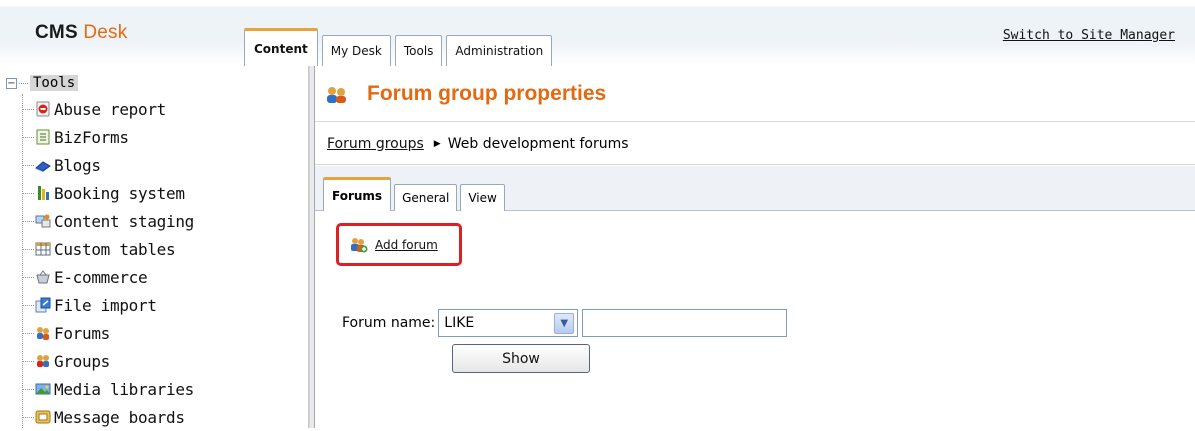 Image resolution: width=1195 pixels, height=431 pixels. I want to click on main-tabs: Content My Desk Tools Administration, so click(400, 47).